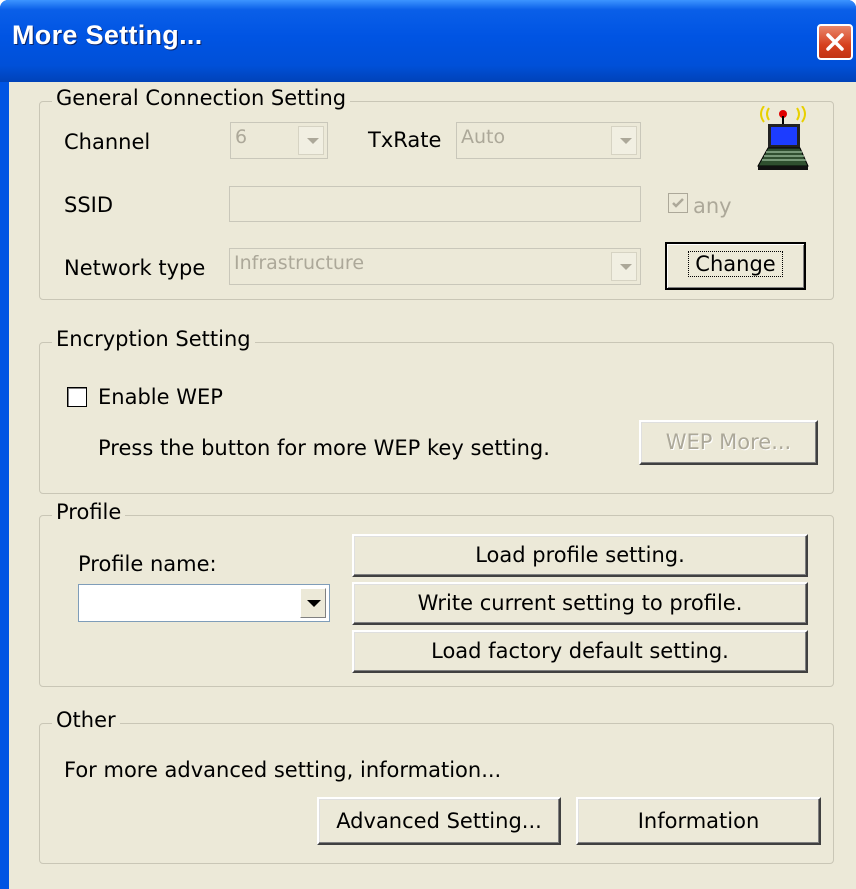  What do you see at coordinates (279, 140) in the screenshot?
I see `channel-select: 6` at bounding box center [279, 140].